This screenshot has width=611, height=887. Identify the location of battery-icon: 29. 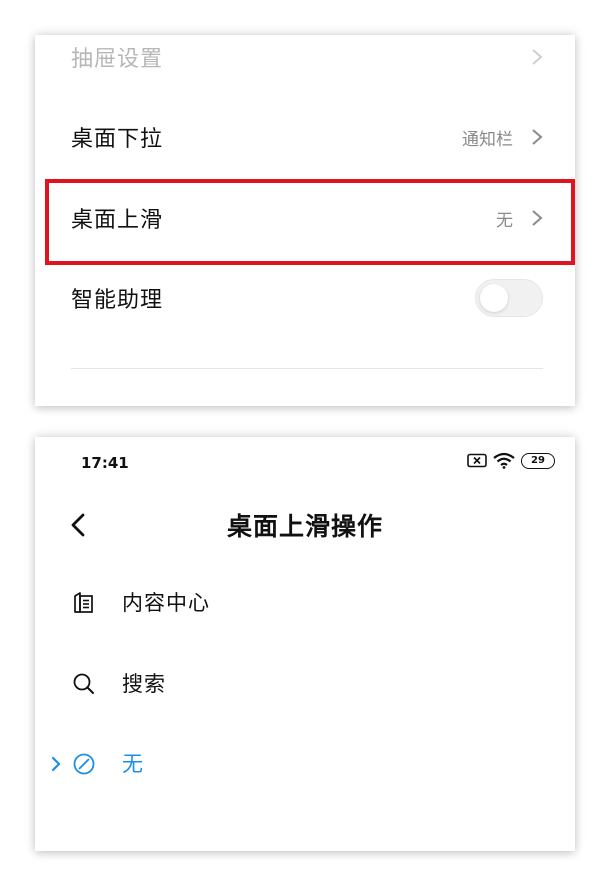
(538, 460).